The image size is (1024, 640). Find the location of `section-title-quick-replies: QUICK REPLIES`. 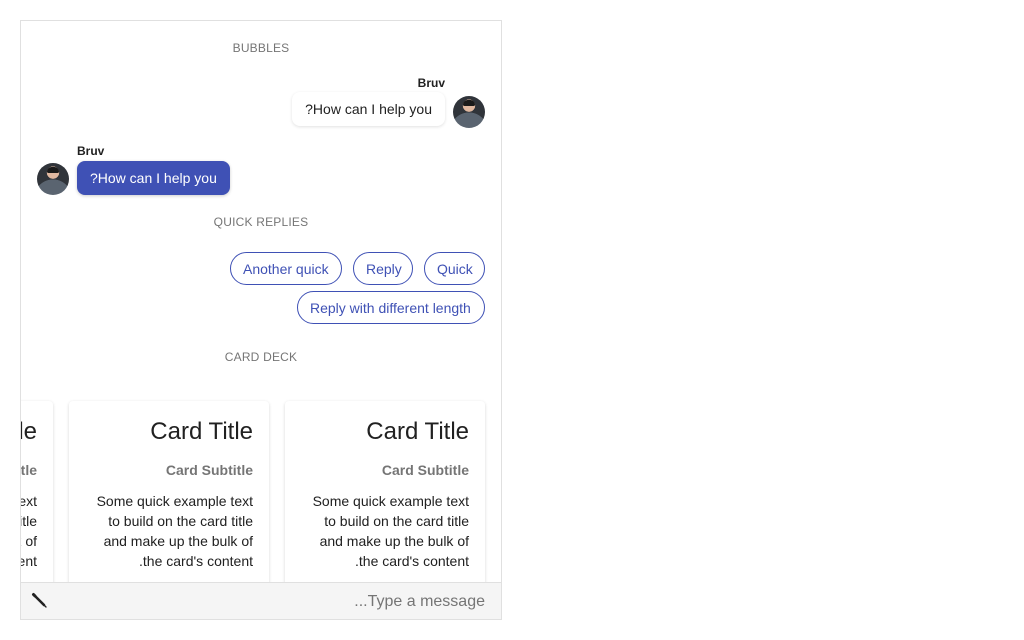

section-title-quick-replies: QUICK REPLIES is located at coordinates (261, 222).